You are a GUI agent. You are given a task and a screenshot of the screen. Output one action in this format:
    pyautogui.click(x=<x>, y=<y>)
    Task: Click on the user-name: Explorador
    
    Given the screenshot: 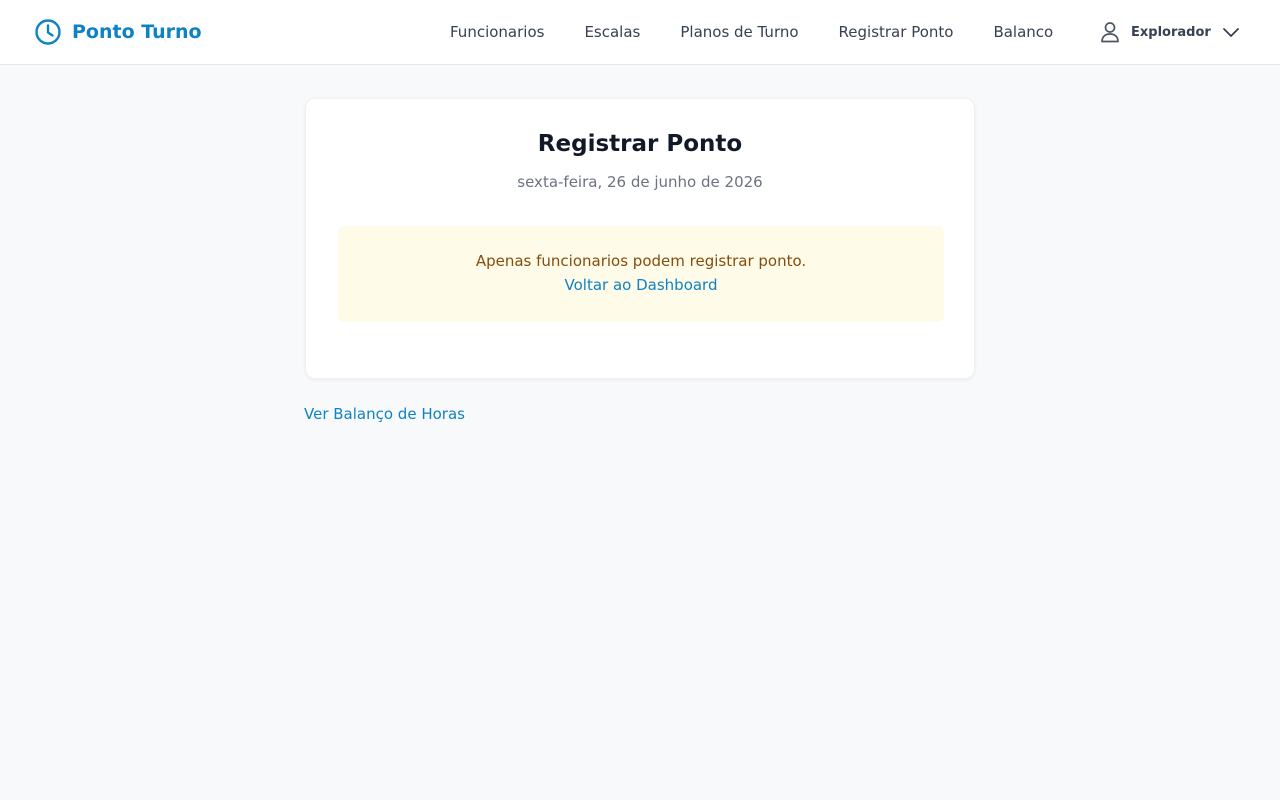 What is the action you would take?
    pyautogui.click(x=1171, y=32)
    